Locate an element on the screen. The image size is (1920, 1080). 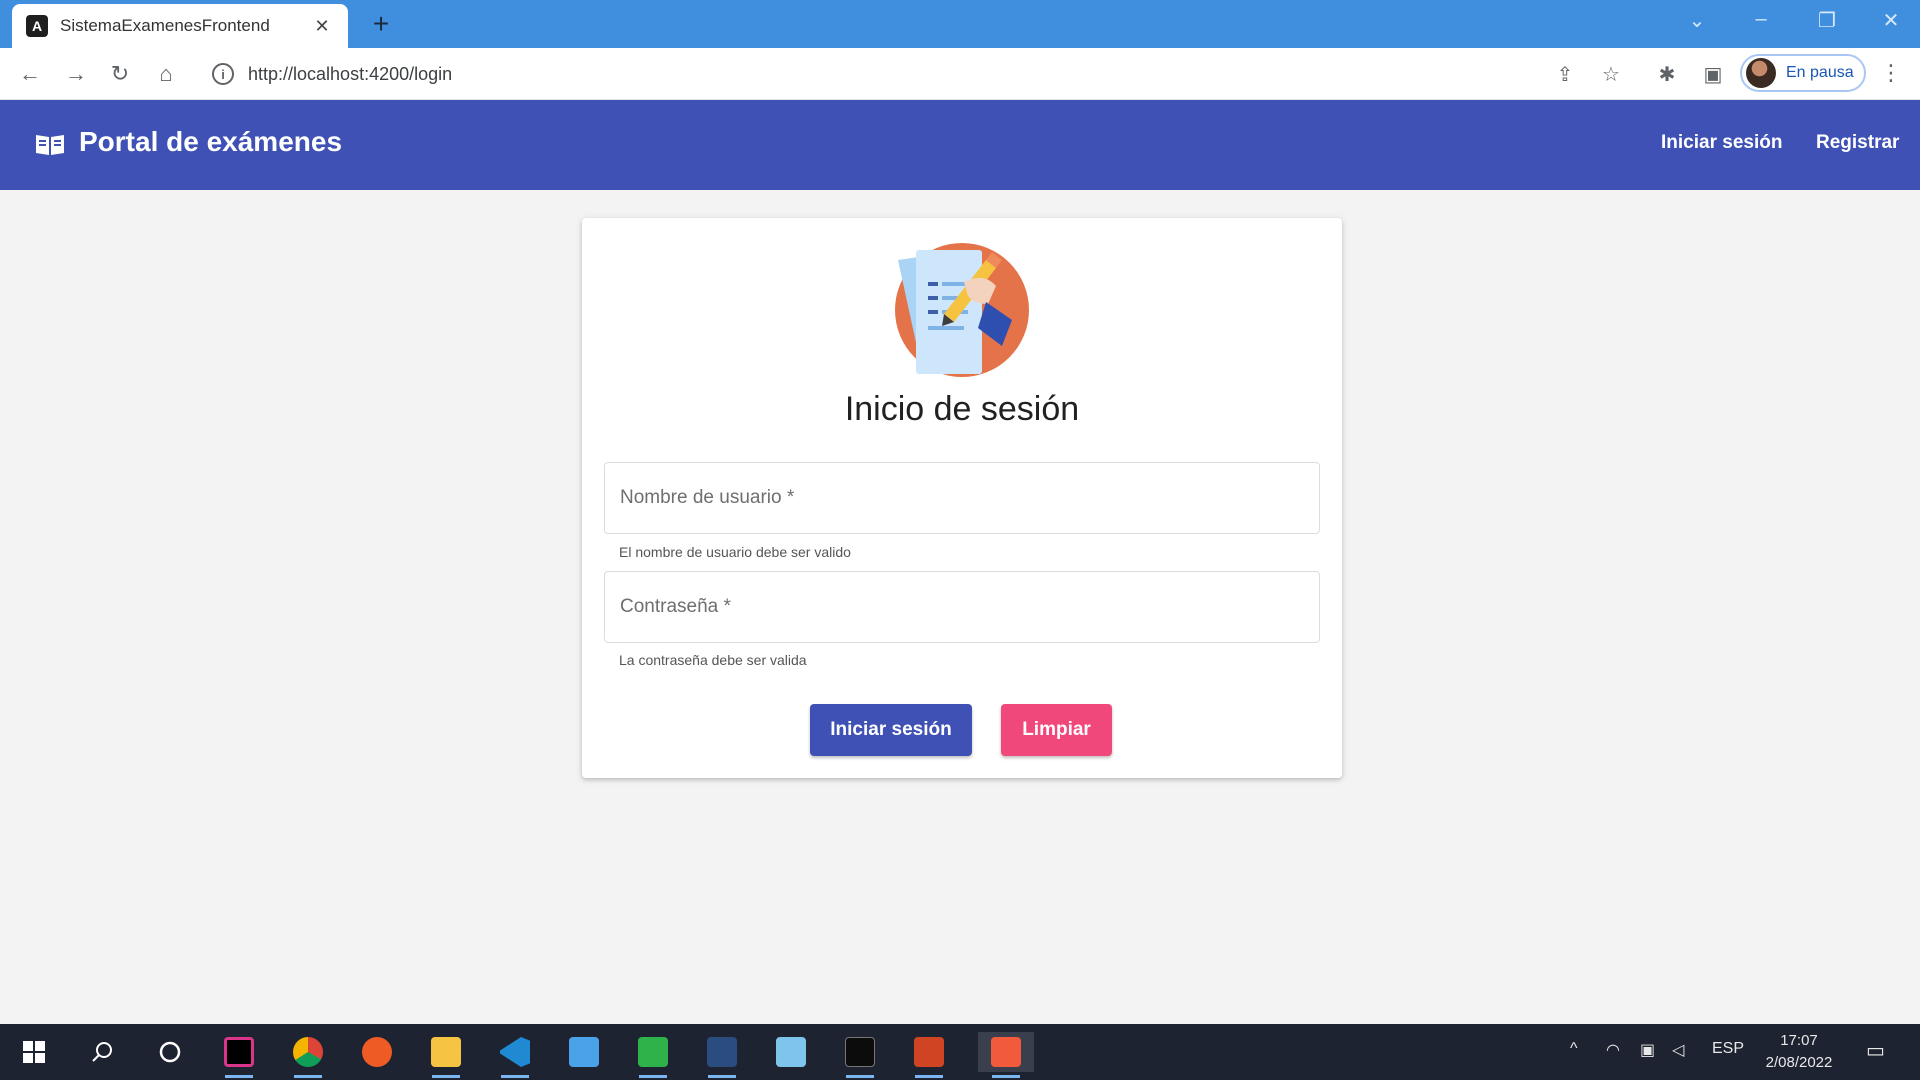
clock-date: 2/08/2022 is located at coordinates (1799, 1062).